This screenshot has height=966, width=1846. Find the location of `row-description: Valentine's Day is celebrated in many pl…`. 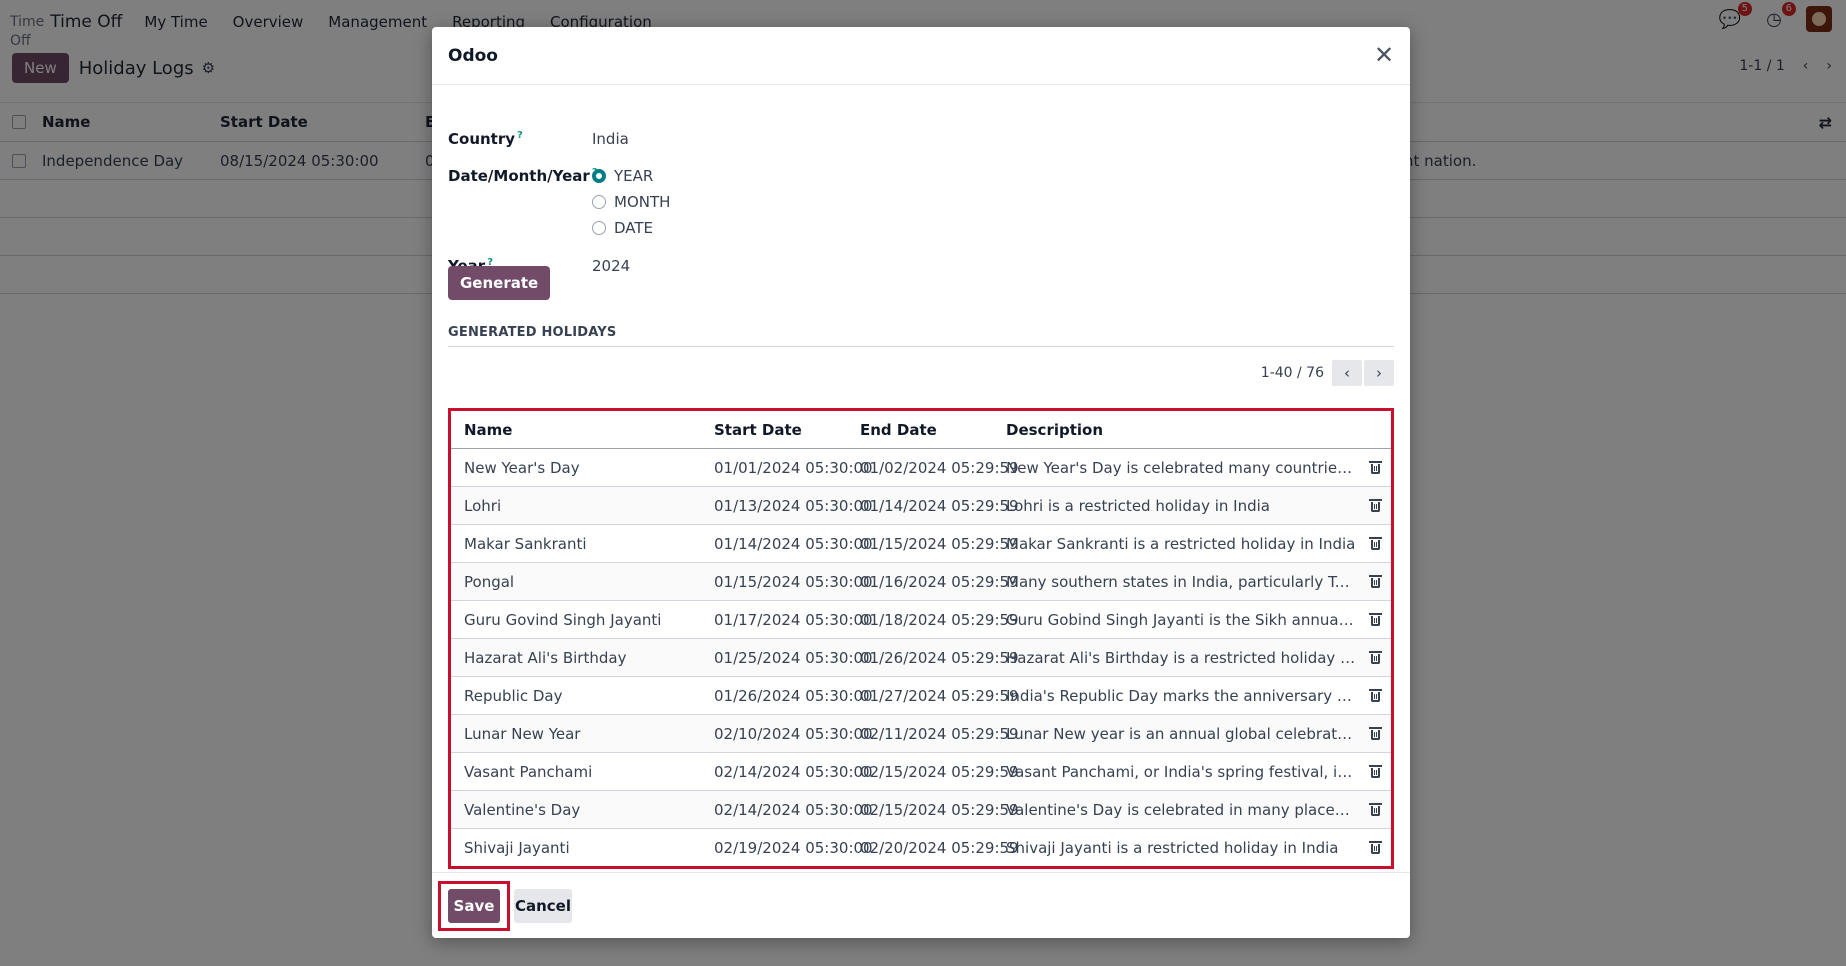

row-description: Valentine's Day is celebrated in many pl… is located at coordinates (1181, 809).